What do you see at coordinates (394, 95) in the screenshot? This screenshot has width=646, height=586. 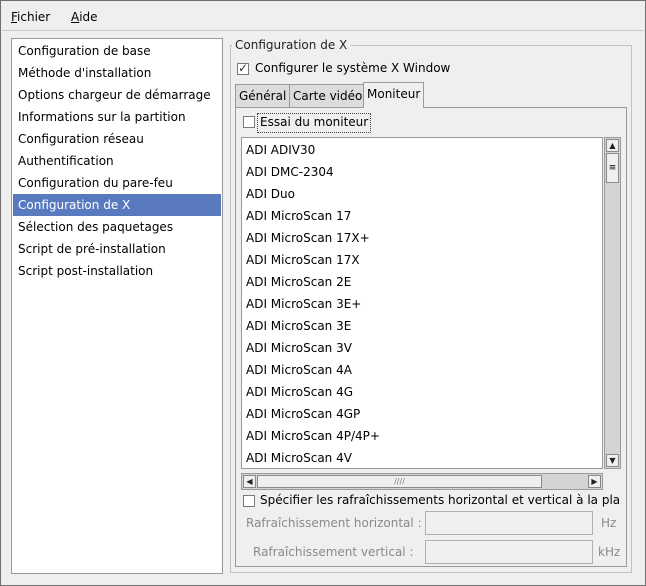 I see `tab-monitor: Moniteur` at bounding box center [394, 95].